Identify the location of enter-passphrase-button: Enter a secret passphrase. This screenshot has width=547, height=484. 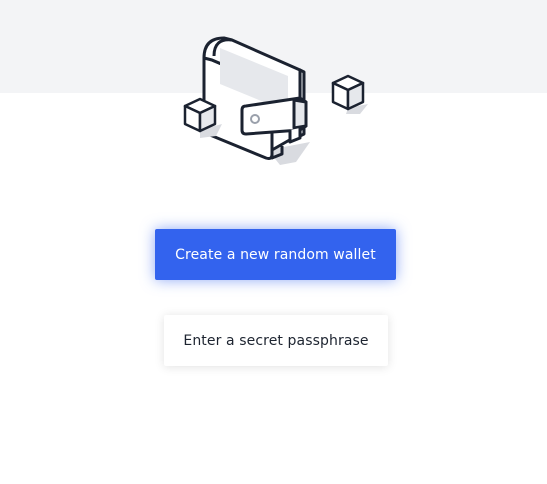
(276, 340).